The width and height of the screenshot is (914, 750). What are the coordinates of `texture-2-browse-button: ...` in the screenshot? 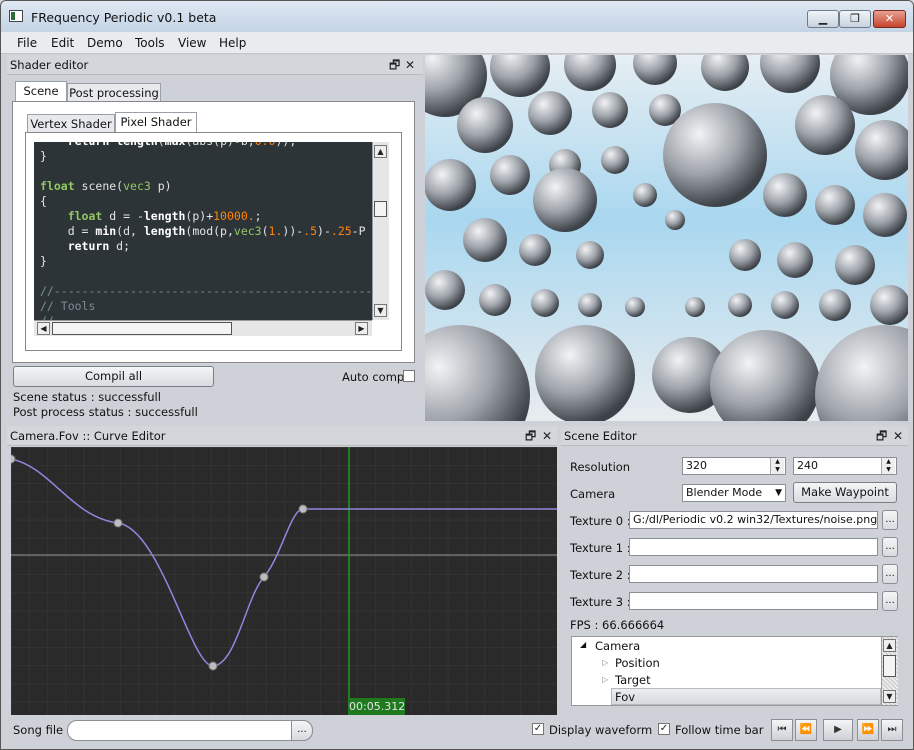 It's located at (890, 574).